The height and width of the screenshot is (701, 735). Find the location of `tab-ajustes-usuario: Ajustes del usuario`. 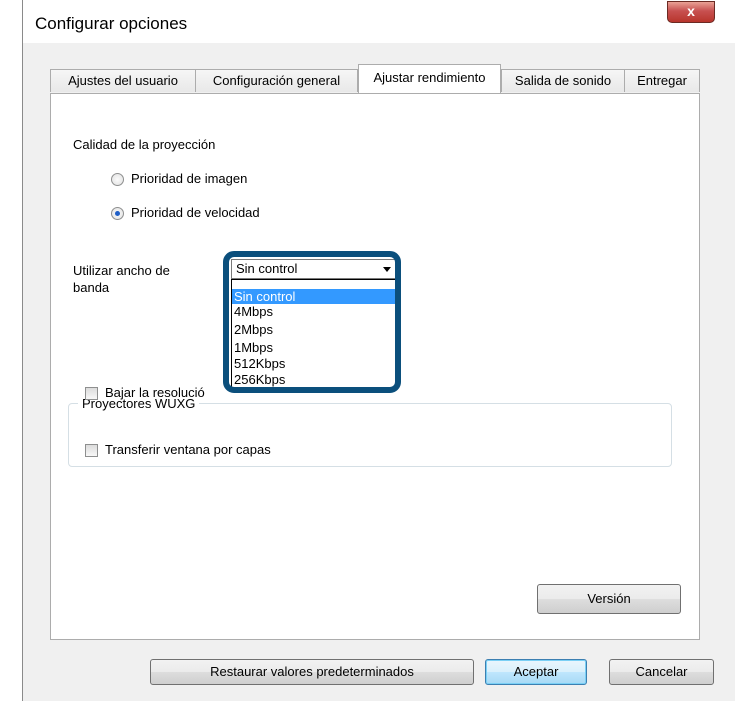

tab-ajustes-usuario: Ajustes del usuario is located at coordinates (123, 80).